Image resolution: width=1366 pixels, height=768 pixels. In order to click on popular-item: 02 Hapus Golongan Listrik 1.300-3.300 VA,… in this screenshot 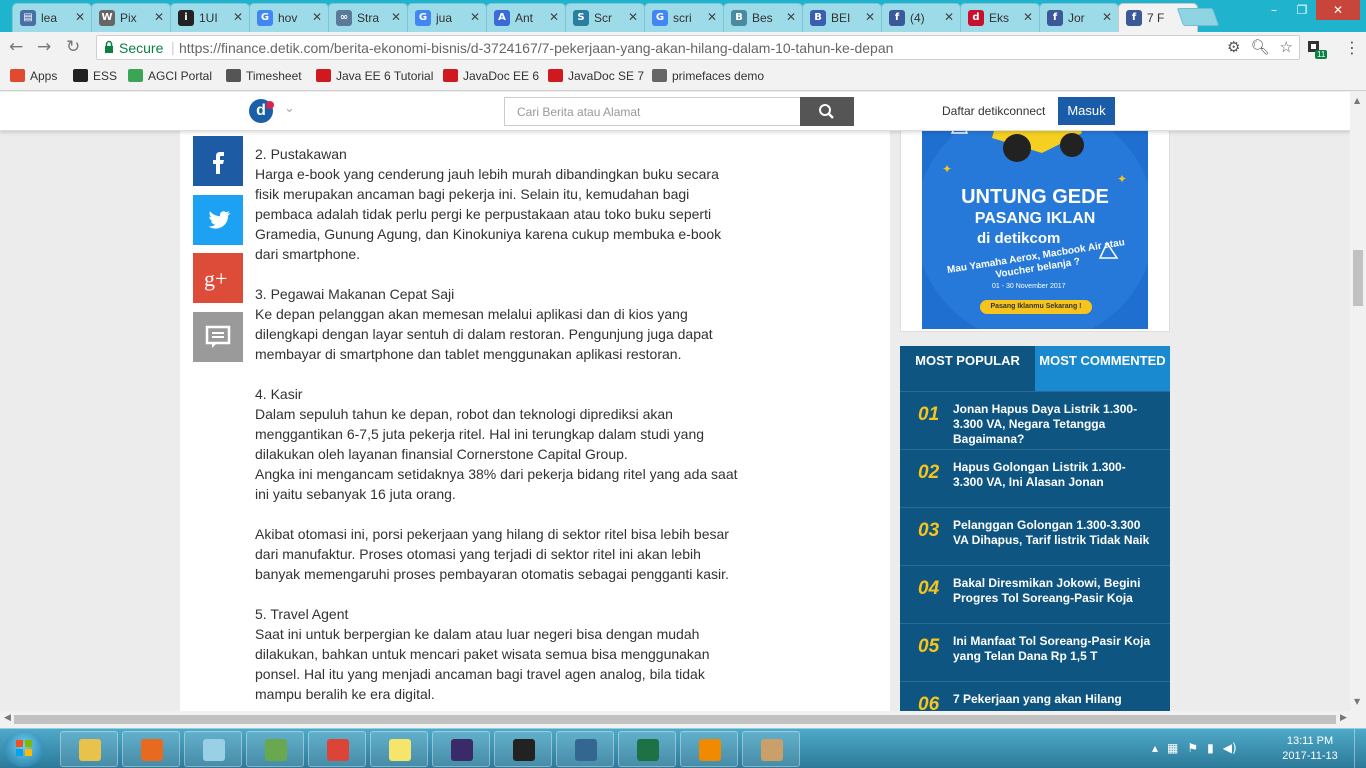, I will do `click(1035, 478)`.